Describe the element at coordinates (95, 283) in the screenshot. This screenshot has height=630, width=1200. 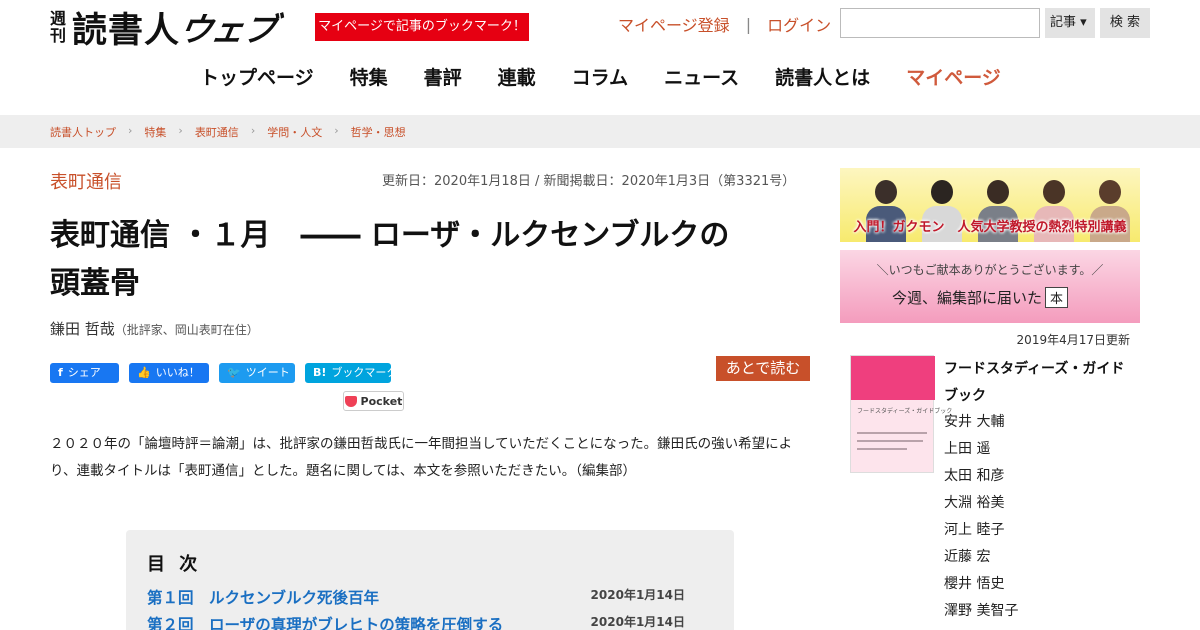
I see `article-title-line2: 頭蓋骨` at that location.